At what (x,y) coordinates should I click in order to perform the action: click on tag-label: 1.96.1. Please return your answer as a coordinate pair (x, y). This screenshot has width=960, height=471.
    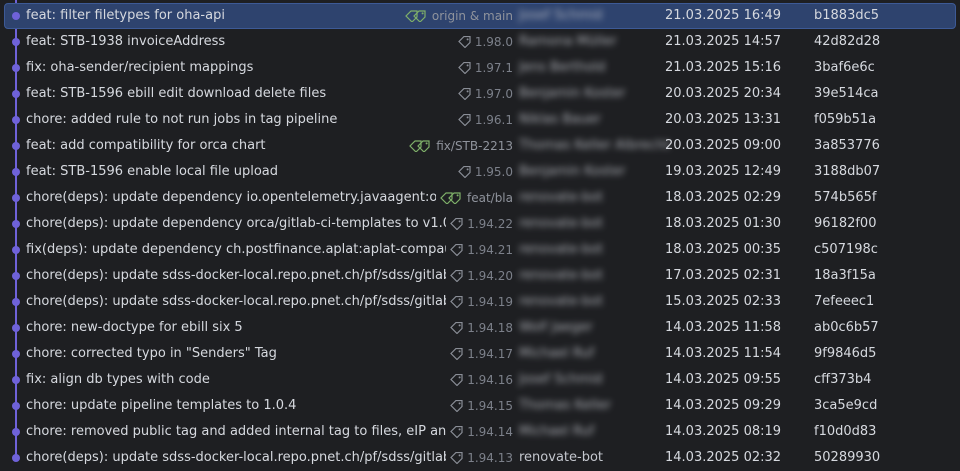
    Looking at the image, I should click on (485, 120).